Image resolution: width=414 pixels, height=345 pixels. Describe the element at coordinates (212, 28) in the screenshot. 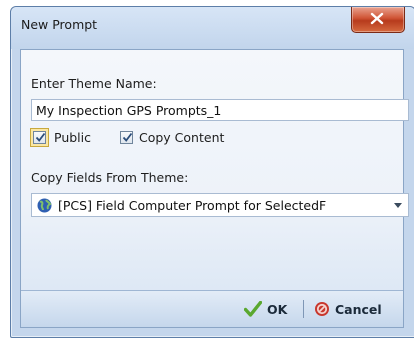

I see `title-bar: New Prompt` at that location.